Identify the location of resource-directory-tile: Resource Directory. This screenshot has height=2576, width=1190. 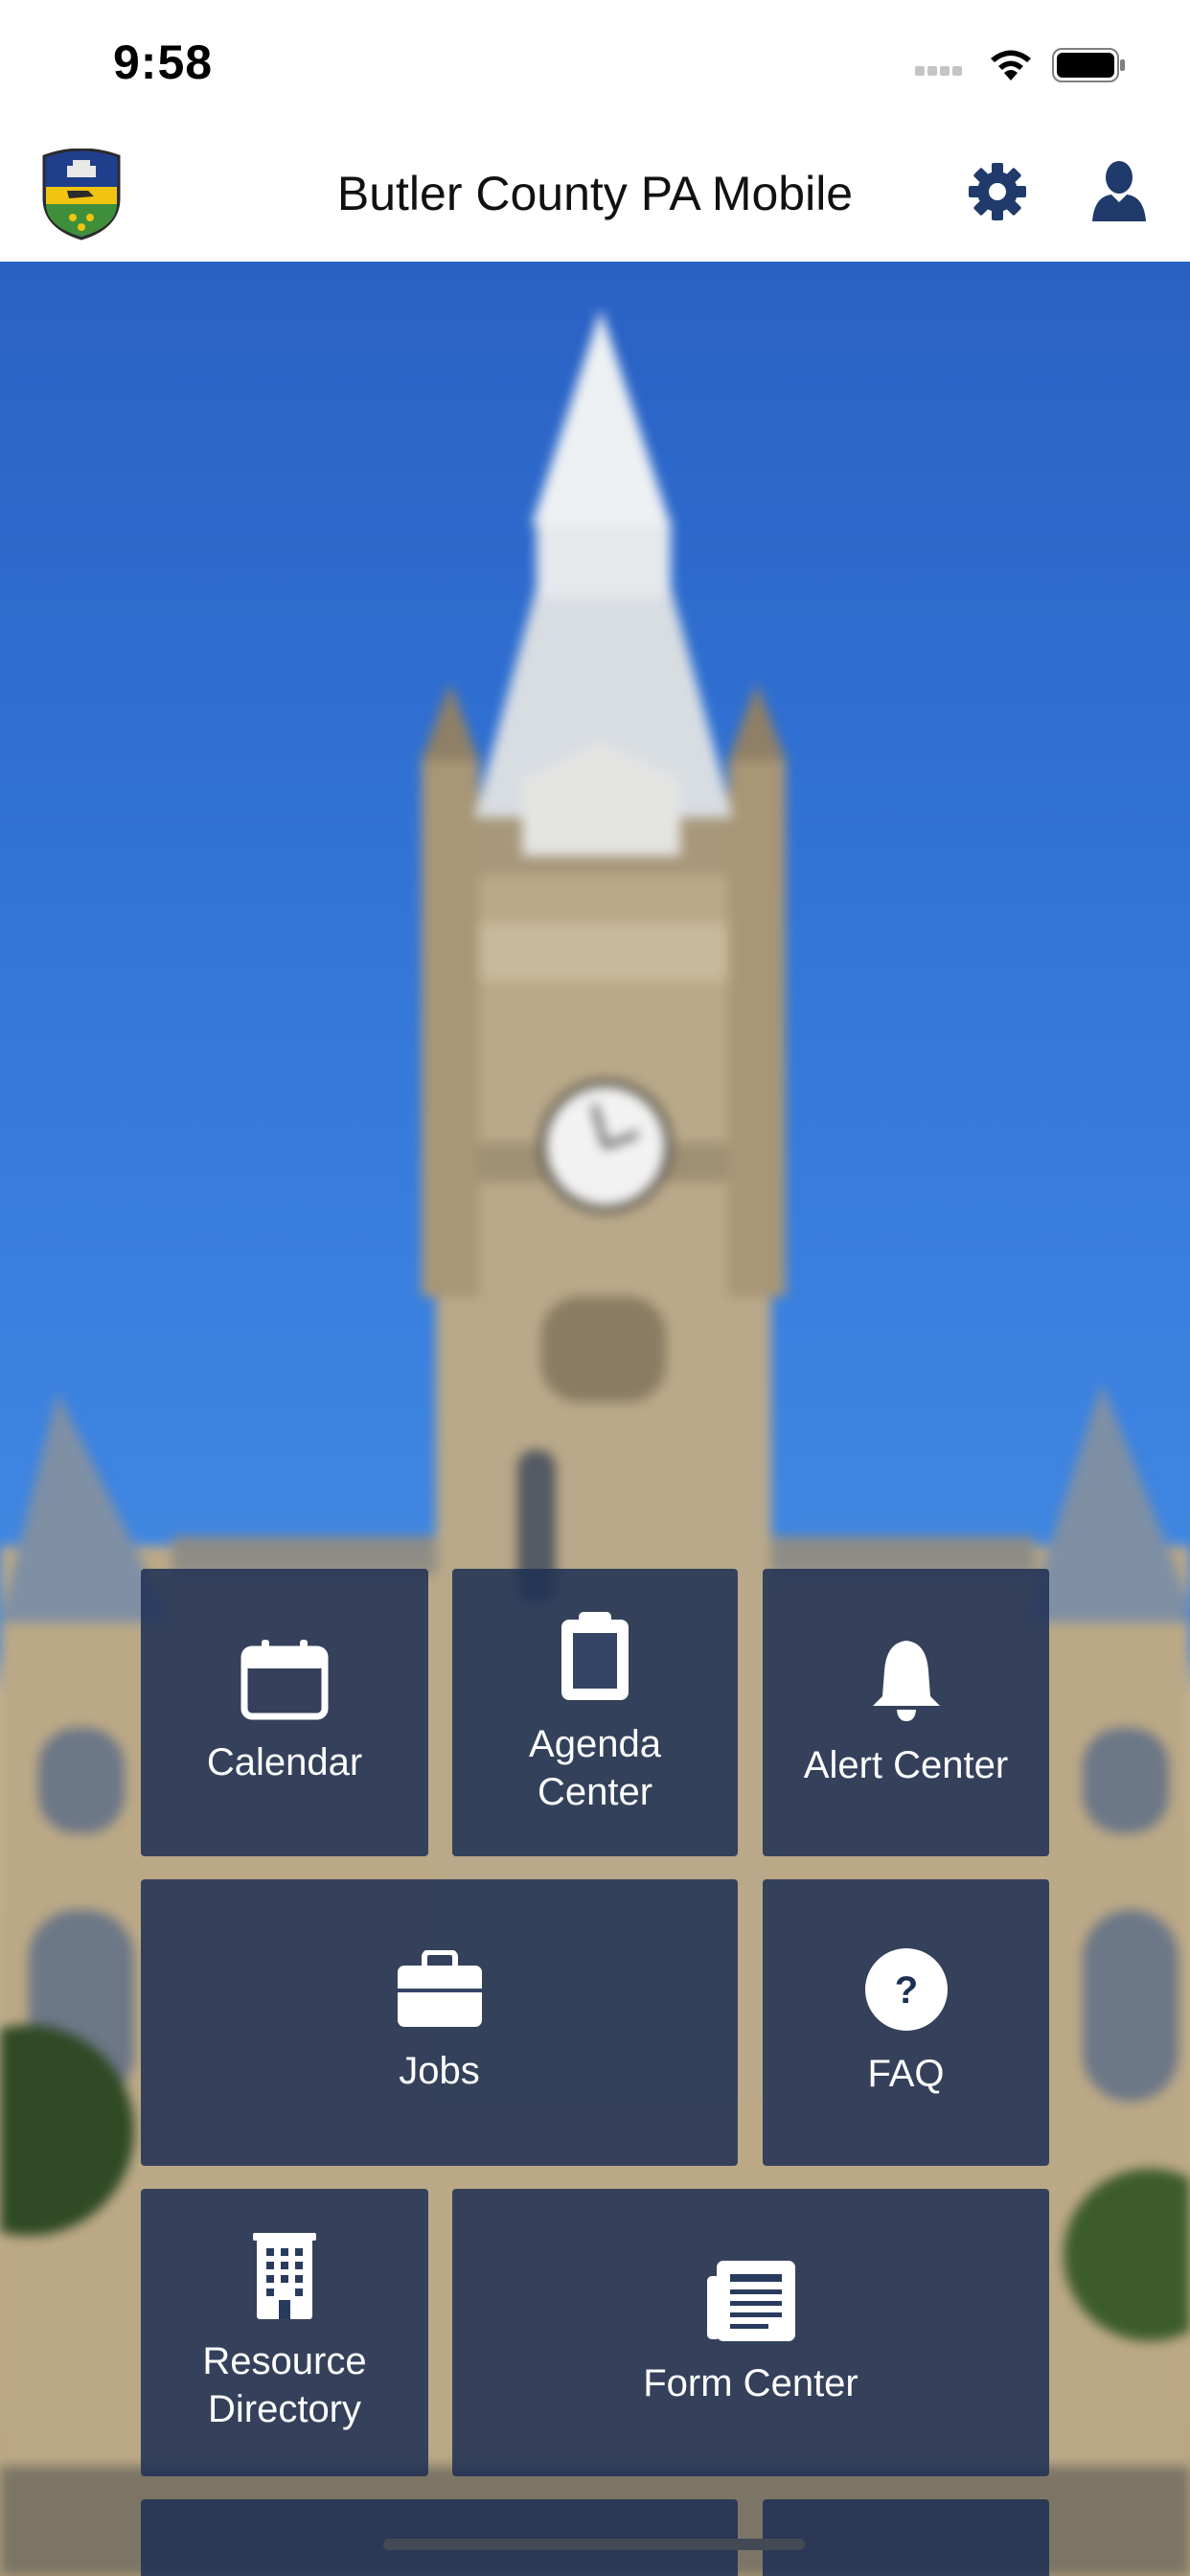
(285, 2332).